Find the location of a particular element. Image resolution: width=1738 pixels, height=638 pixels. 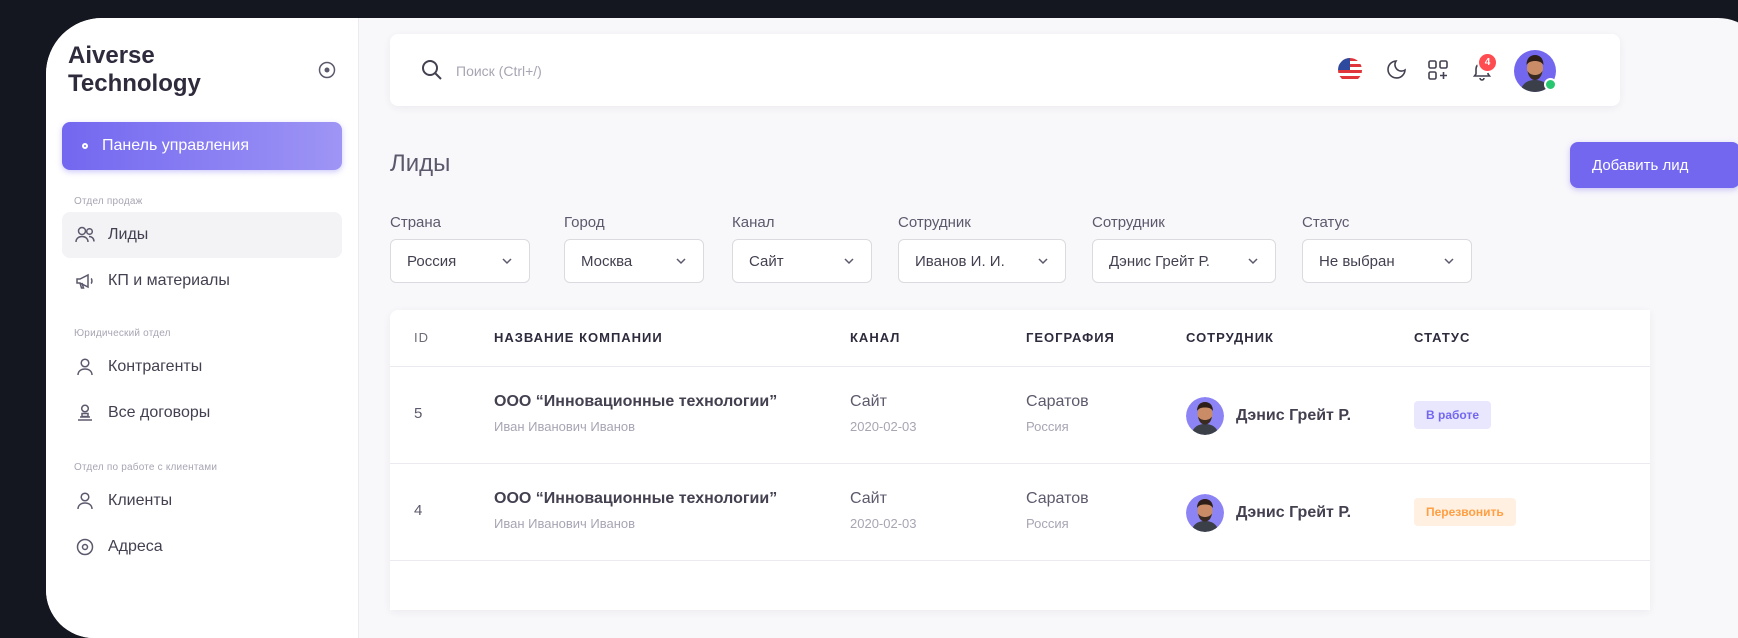

notification-count-badge: 4 is located at coordinates (1487, 62).